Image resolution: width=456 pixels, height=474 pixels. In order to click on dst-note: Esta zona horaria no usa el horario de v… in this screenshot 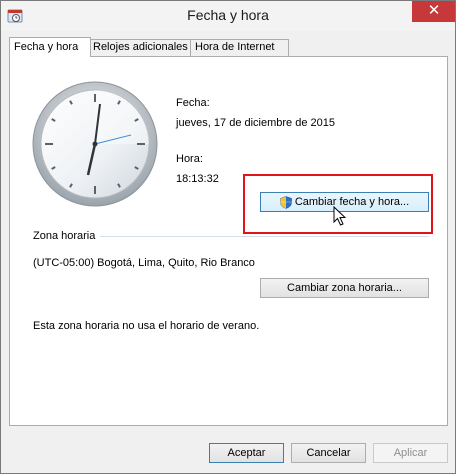, I will do `click(146, 326)`.